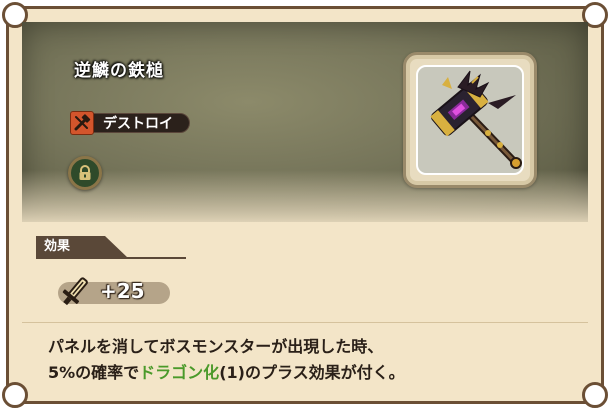 The width and height of the screenshot is (610, 410). What do you see at coordinates (179, 372) in the screenshot?
I see `dragonize-keyword: ドラゴン化` at bounding box center [179, 372].